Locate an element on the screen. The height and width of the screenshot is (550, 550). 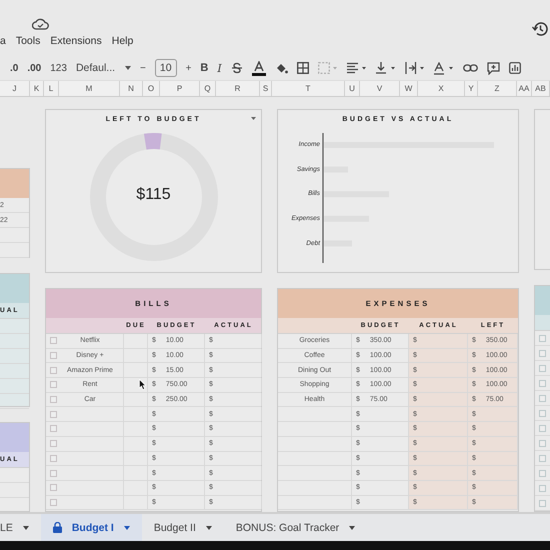
cloud-icon is located at coordinates (40, 23).